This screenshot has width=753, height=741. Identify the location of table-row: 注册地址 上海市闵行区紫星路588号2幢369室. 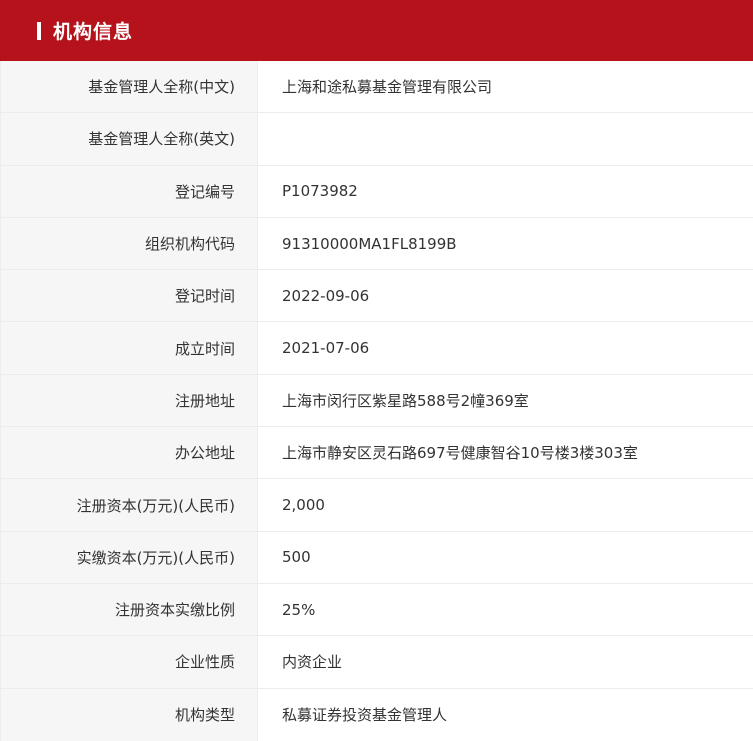
(377, 401).